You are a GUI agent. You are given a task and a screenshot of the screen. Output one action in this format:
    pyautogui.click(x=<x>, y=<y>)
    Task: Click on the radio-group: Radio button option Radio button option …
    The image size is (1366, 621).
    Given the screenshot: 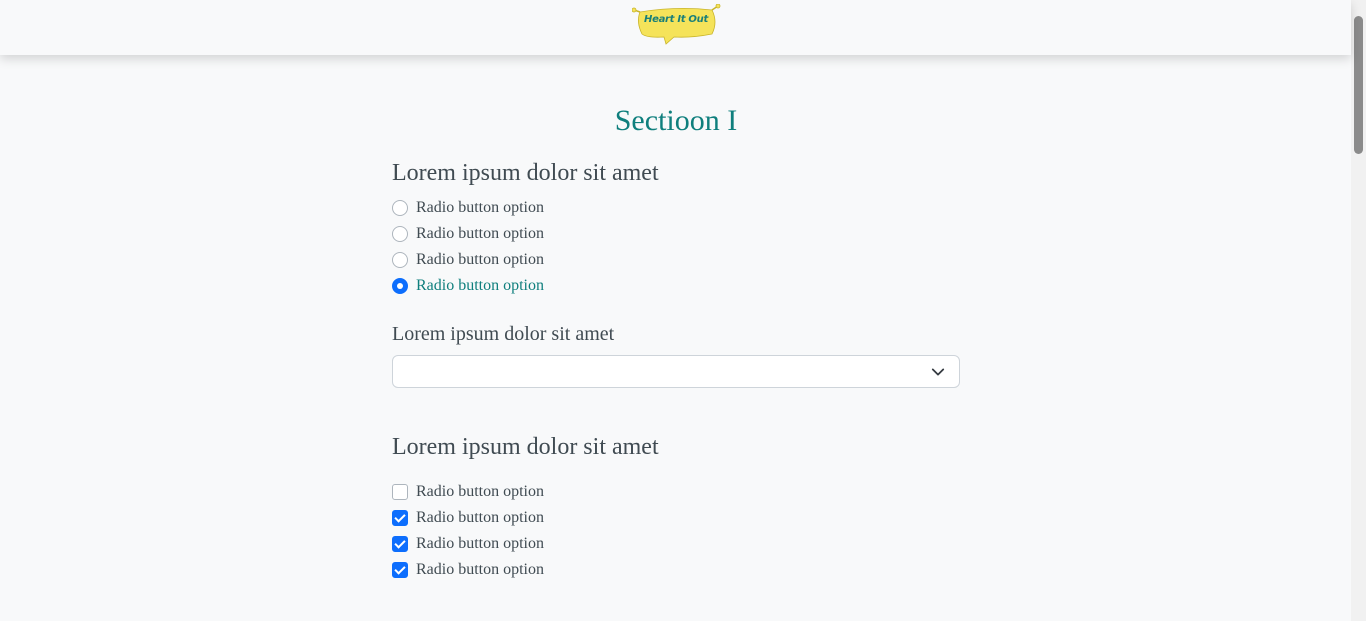 What is the action you would take?
    pyautogui.click(x=676, y=247)
    